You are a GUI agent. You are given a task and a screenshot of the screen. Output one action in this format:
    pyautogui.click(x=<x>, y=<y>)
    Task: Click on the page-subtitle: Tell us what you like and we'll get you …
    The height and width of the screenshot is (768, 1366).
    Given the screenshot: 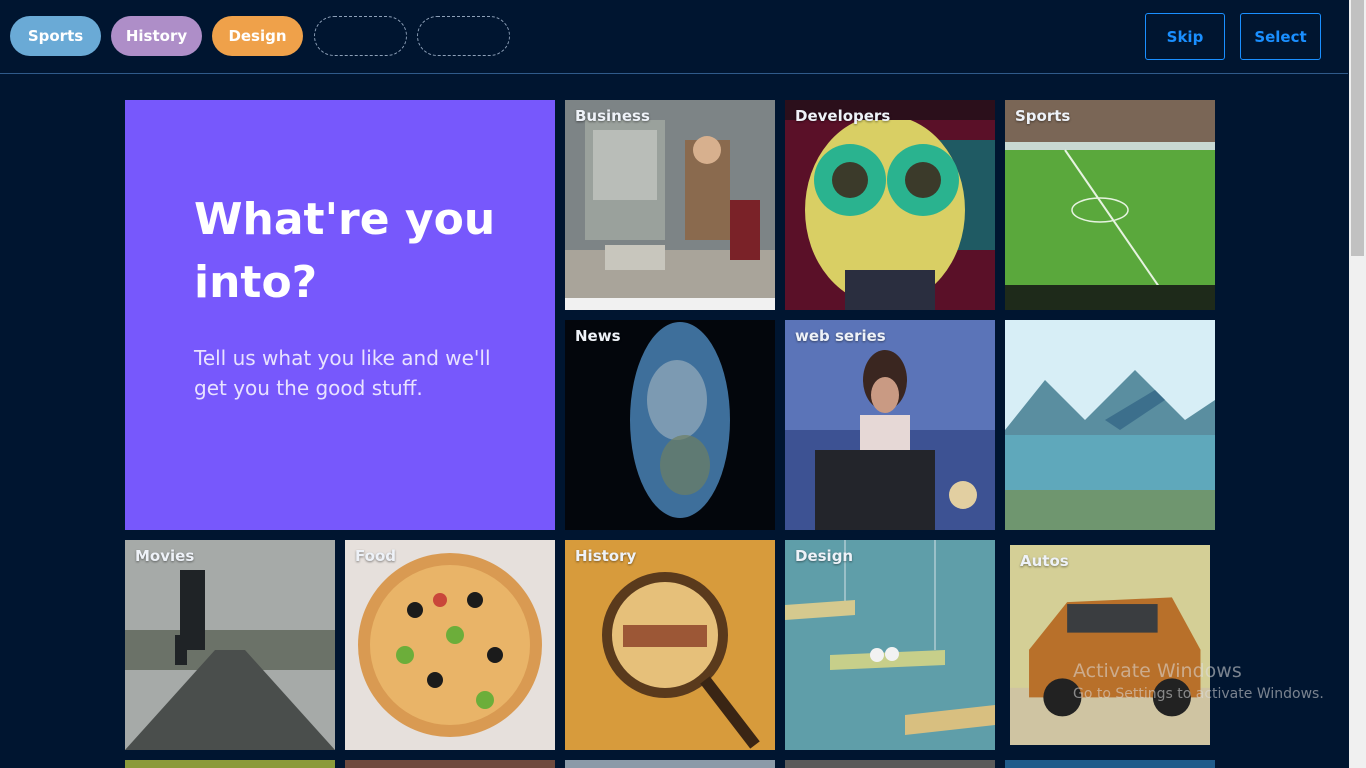 What is the action you would take?
    pyautogui.click(x=342, y=373)
    